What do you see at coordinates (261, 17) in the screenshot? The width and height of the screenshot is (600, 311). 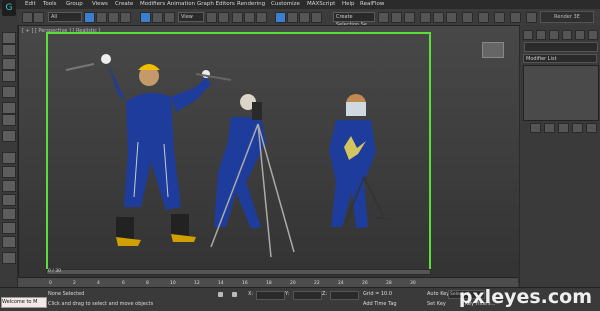 I see `percent-snap-icon` at bounding box center [261, 17].